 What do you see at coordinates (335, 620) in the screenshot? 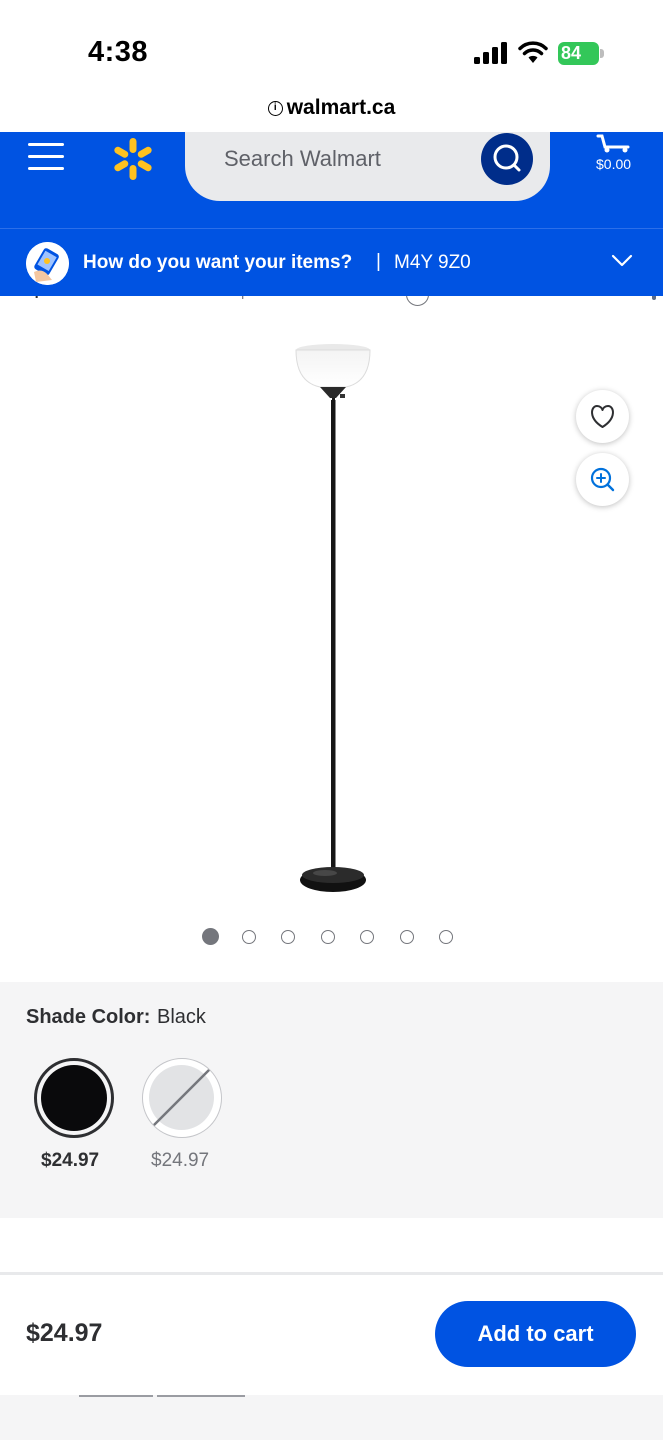
I see `product-image` at bounding box center [335, 620].